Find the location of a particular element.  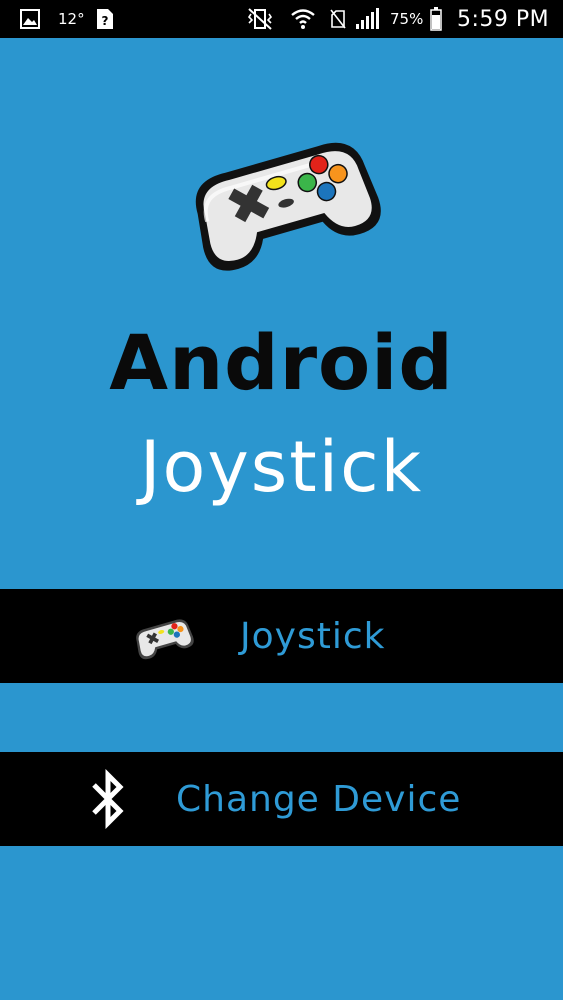

gallery-icon is located at coordinates (30, 19).